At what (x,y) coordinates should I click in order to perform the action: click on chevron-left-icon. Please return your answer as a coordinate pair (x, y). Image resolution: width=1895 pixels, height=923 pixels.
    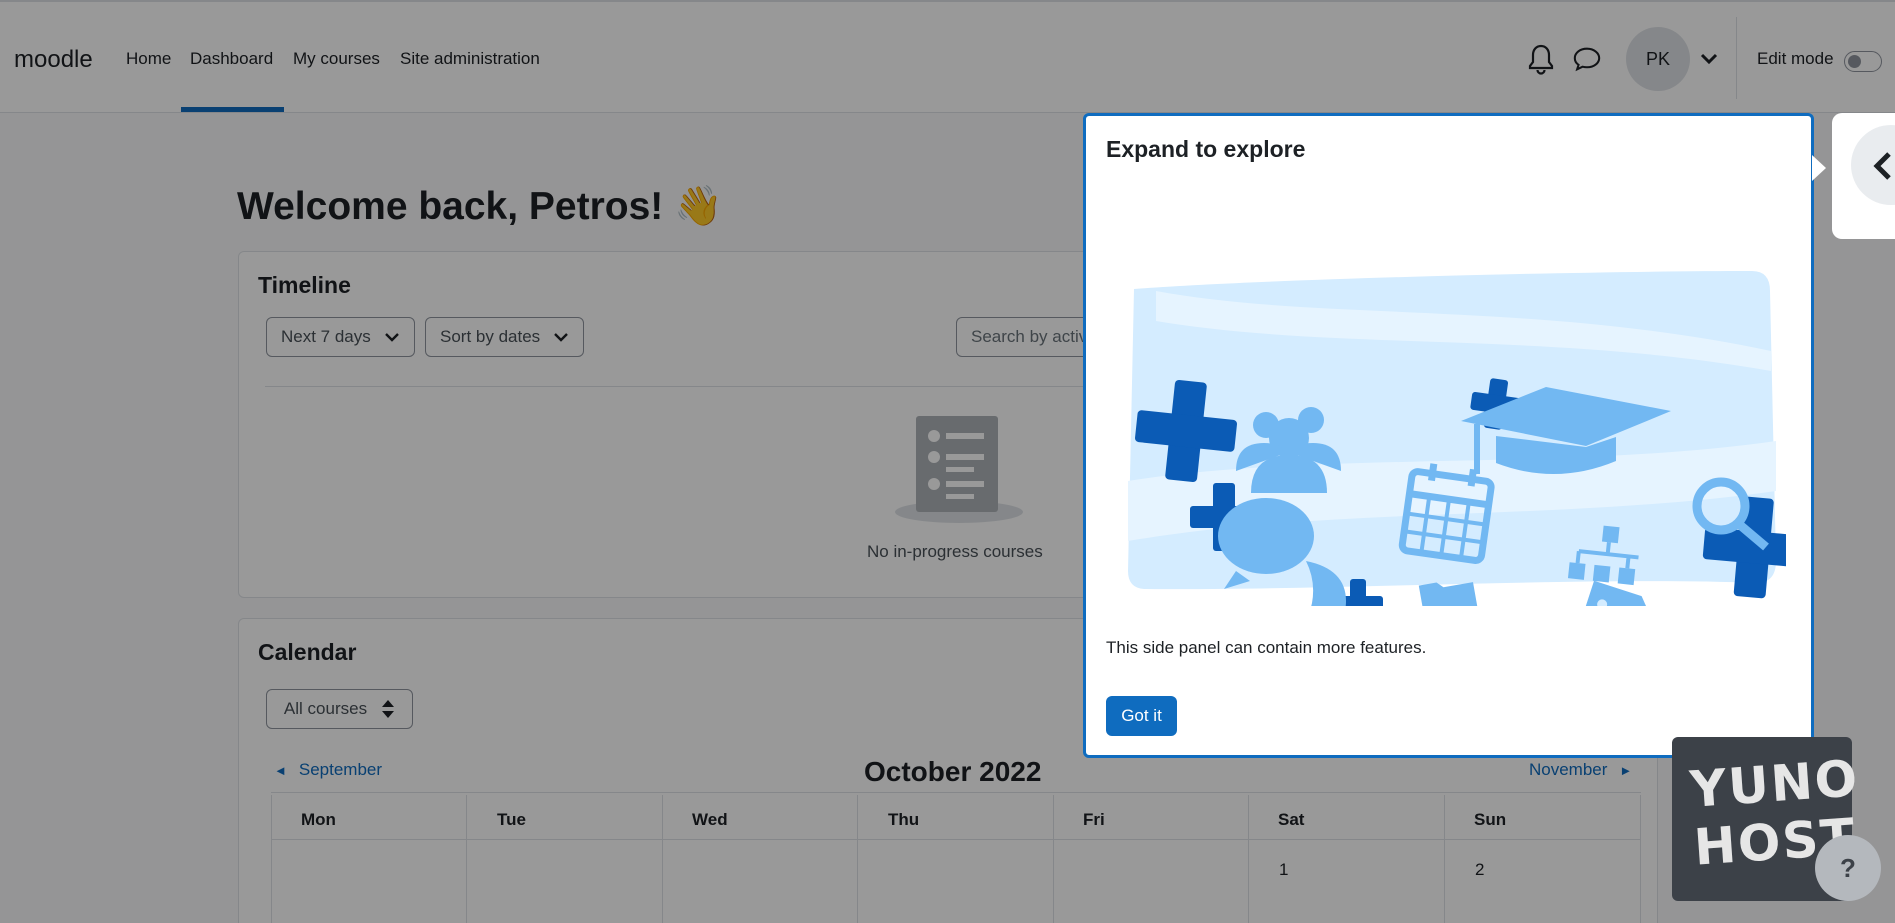
    Looking at the image, I should click on (1882, 166).